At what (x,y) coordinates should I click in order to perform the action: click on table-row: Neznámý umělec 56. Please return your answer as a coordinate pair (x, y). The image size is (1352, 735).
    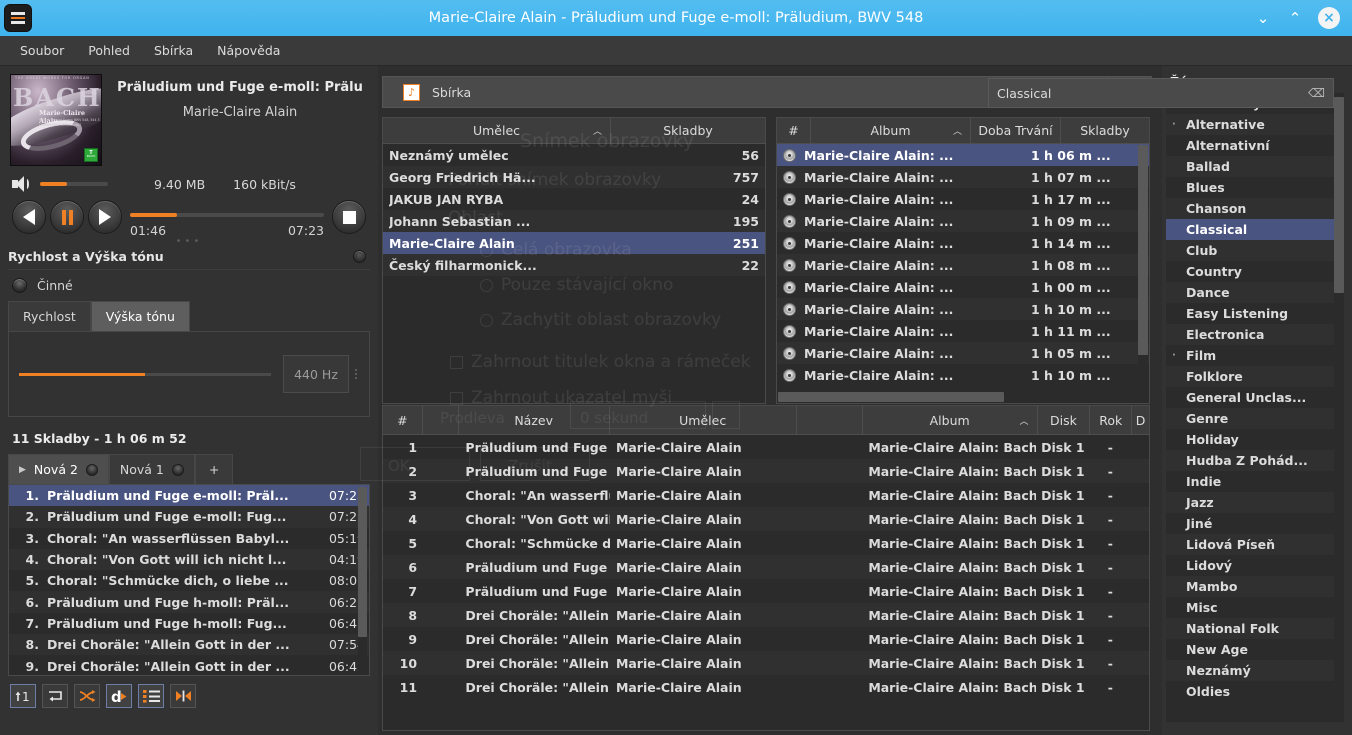
    Looking at the image, I should click on (574, 155).